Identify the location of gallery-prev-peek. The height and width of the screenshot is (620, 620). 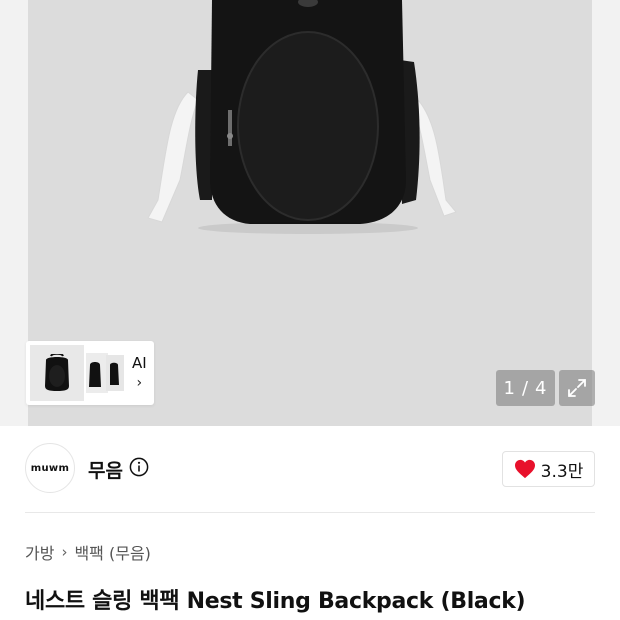
(14, 213).